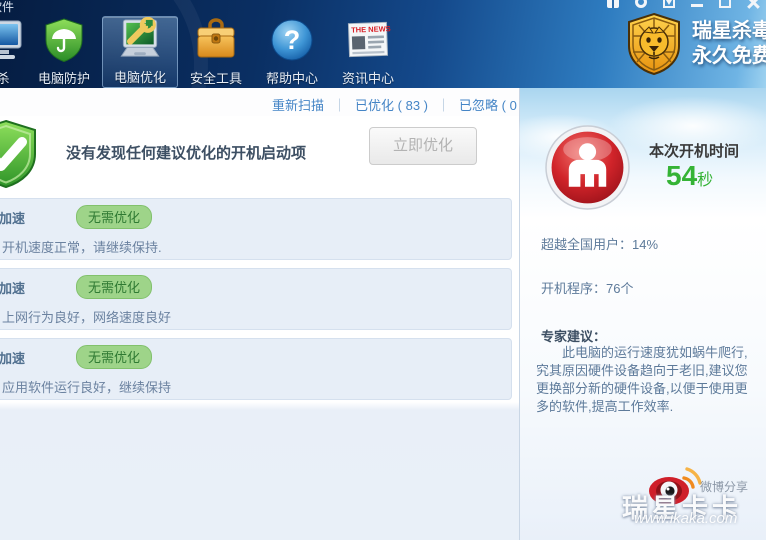 The width and height of the screenshot is (766, 540). I want to click on boot-time-unit: 秒, so click(705, 180).